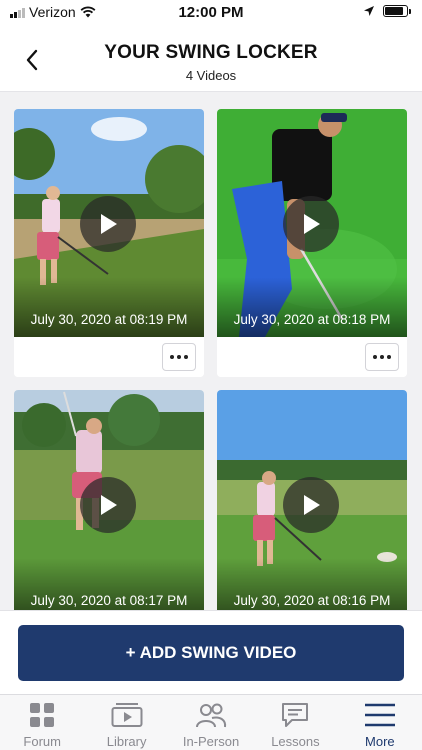 The height and width of the screenshot is (750, 422). Describe the element at coordinates (380, 741) in the screenshot. I see `tab-label: More` at that location.